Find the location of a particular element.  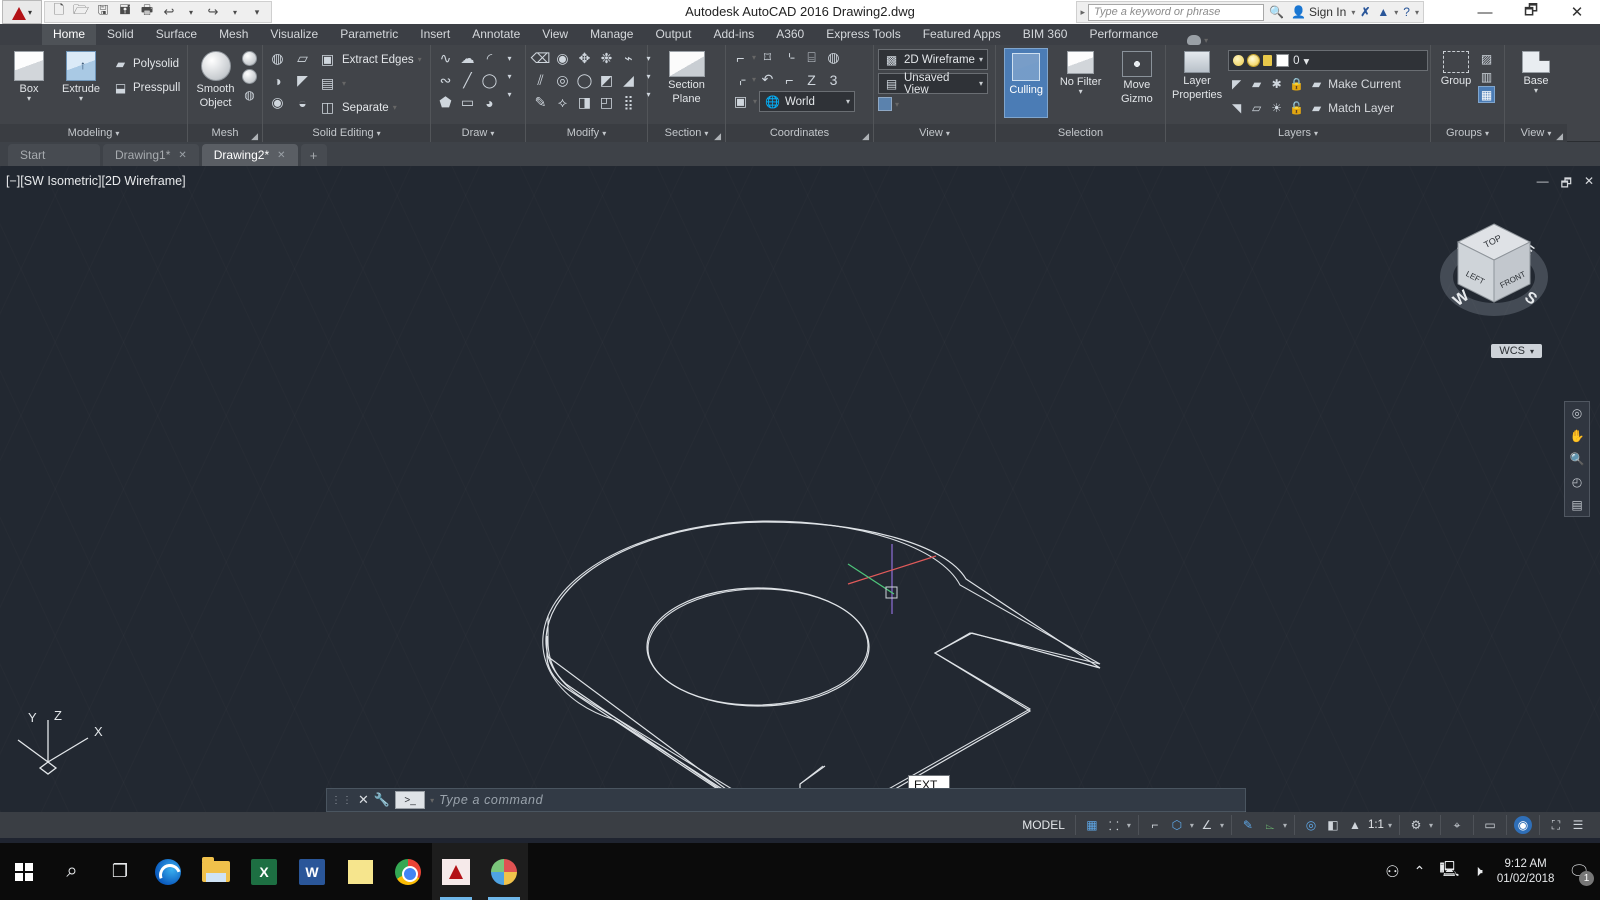

3d-array-icon: ❉ is located at coordinates (606, 58).